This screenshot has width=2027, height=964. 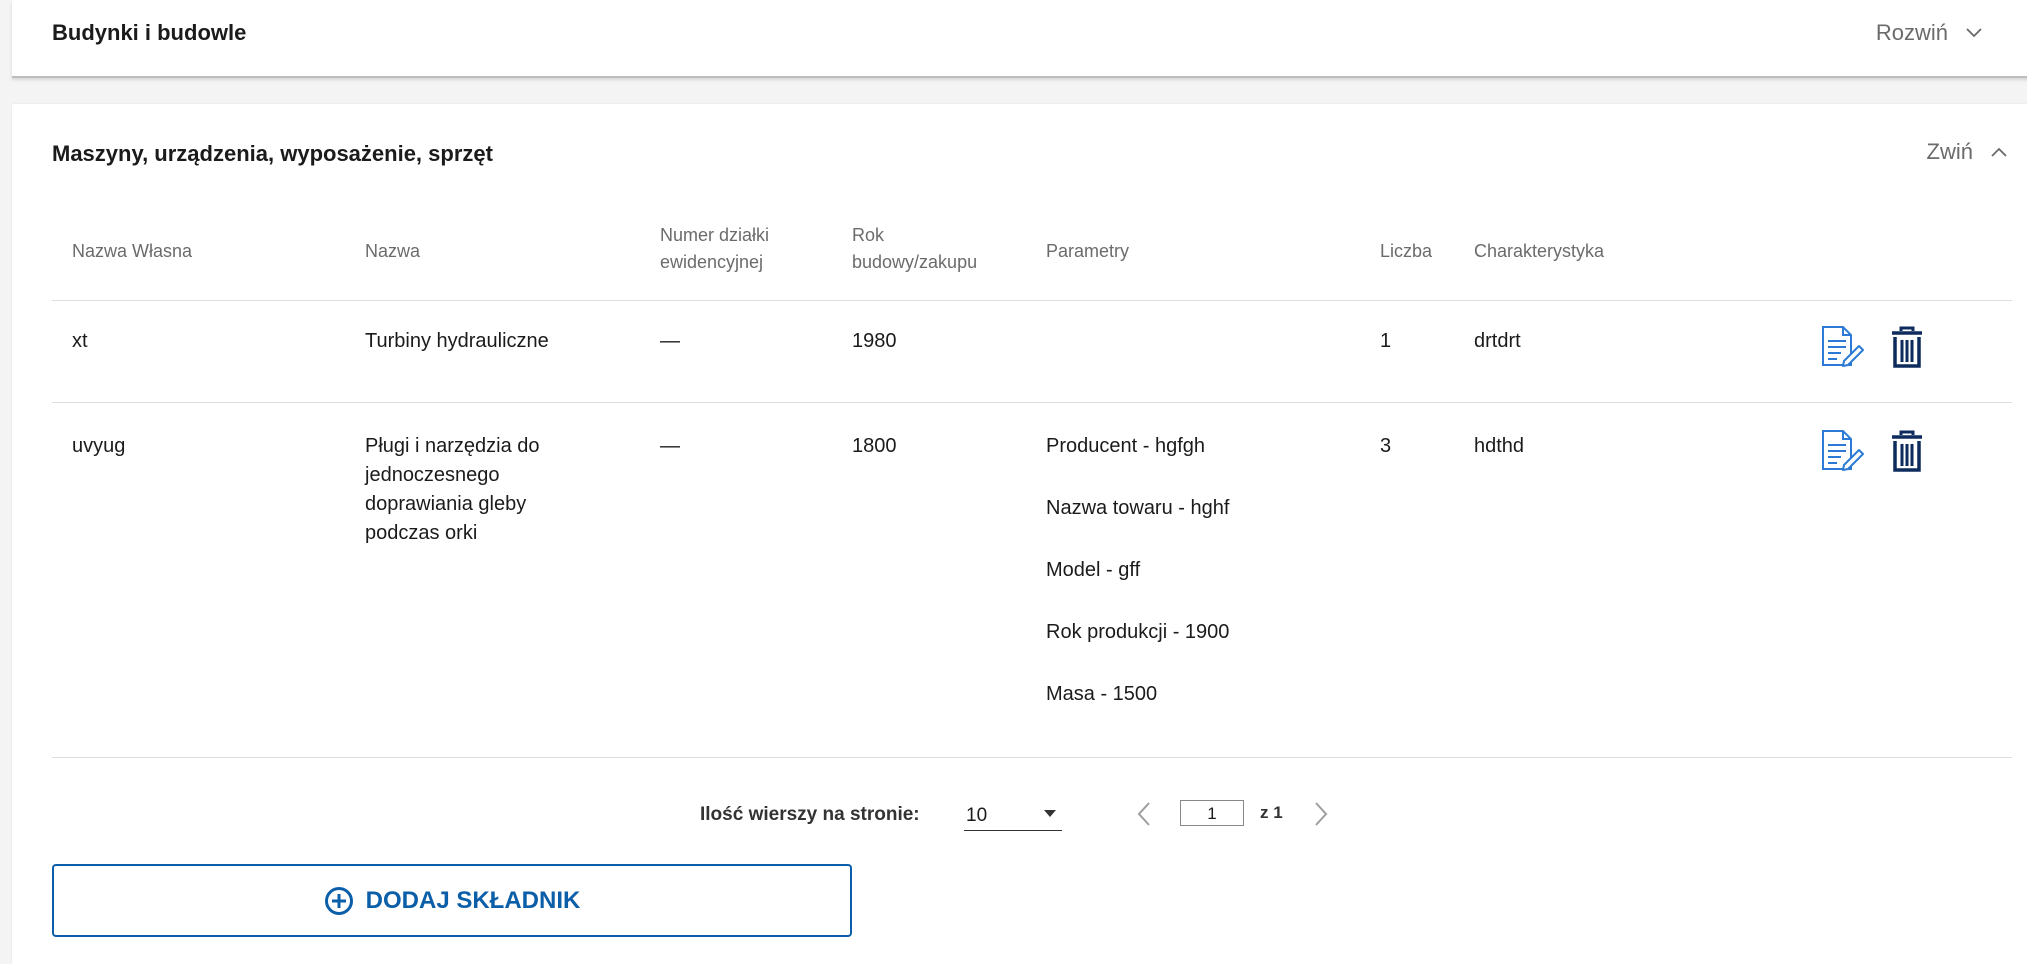 I want to click on rows-per-page-select: 10, so click(x=1013, y=815).